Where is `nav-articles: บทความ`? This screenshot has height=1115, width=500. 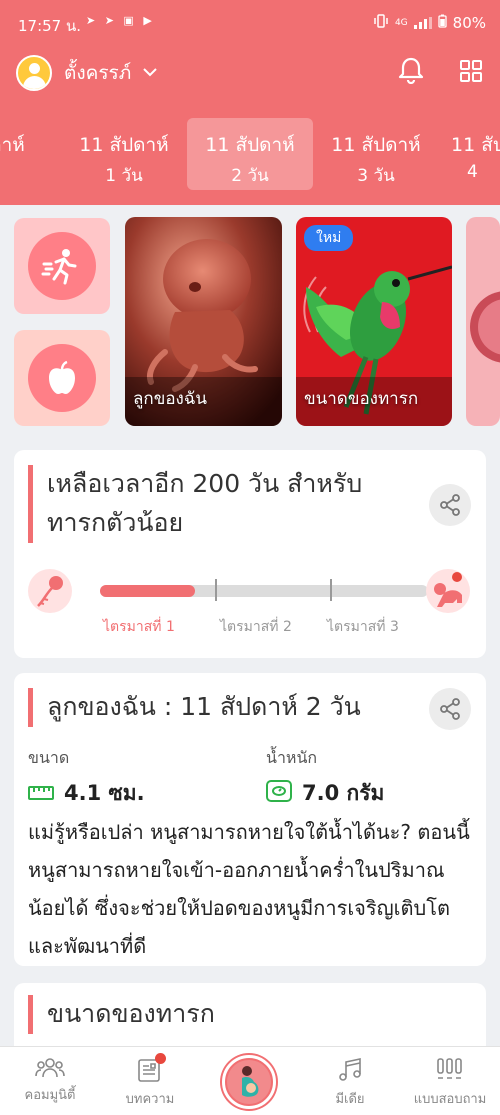 nav-articles: บทความ is located at coordinates (150, 1081).